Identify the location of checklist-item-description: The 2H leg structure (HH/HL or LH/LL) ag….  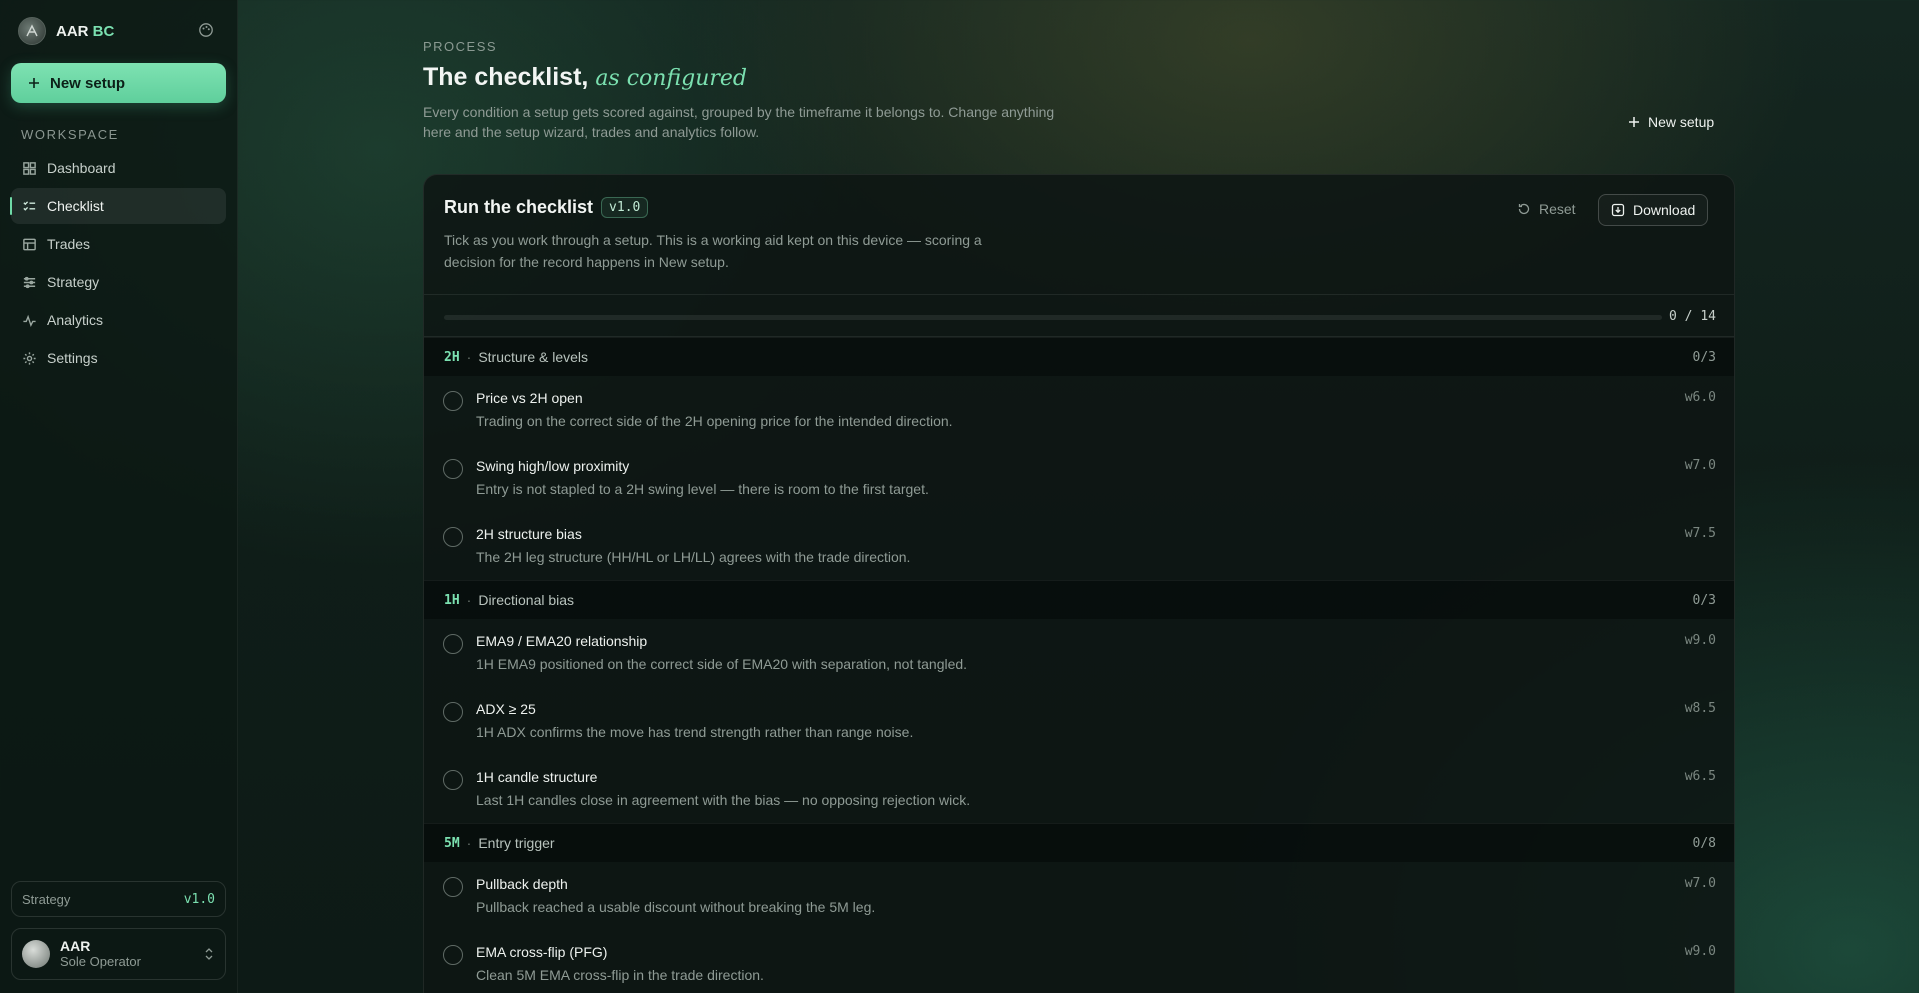
(693, 557).